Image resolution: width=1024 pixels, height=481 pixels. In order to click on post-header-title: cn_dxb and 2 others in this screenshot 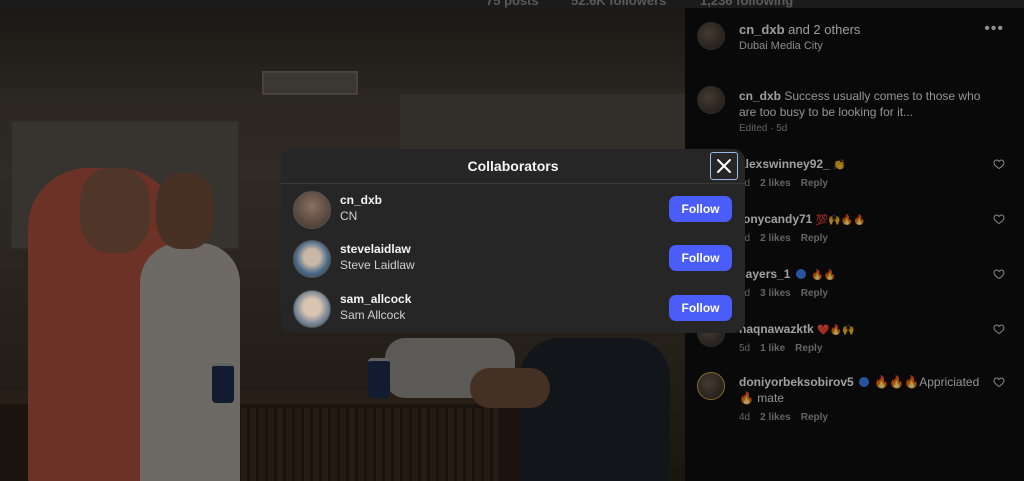, I will do `click(799, 29)`.